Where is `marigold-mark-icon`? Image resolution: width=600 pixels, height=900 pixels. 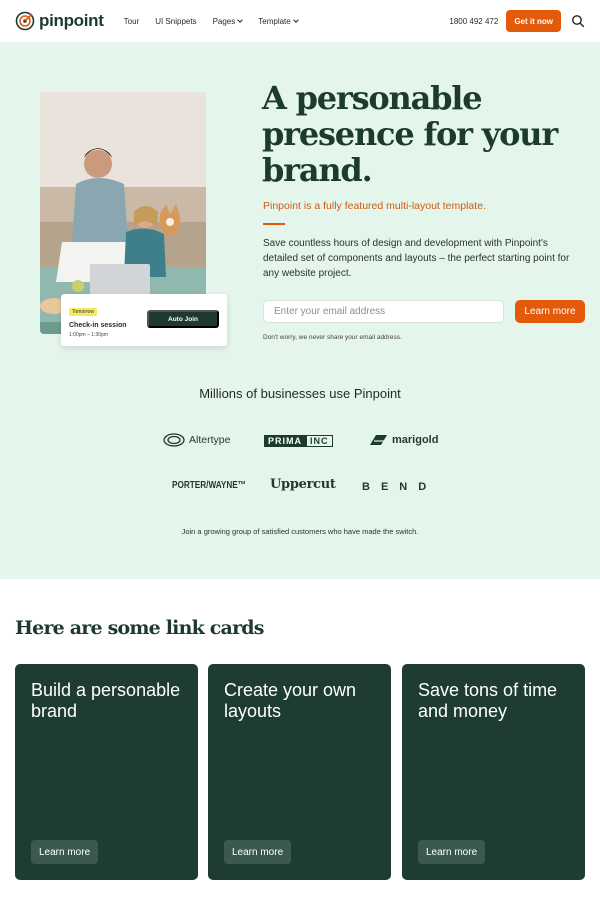
marigold-mark-icon is located at coordinates (378, 440).